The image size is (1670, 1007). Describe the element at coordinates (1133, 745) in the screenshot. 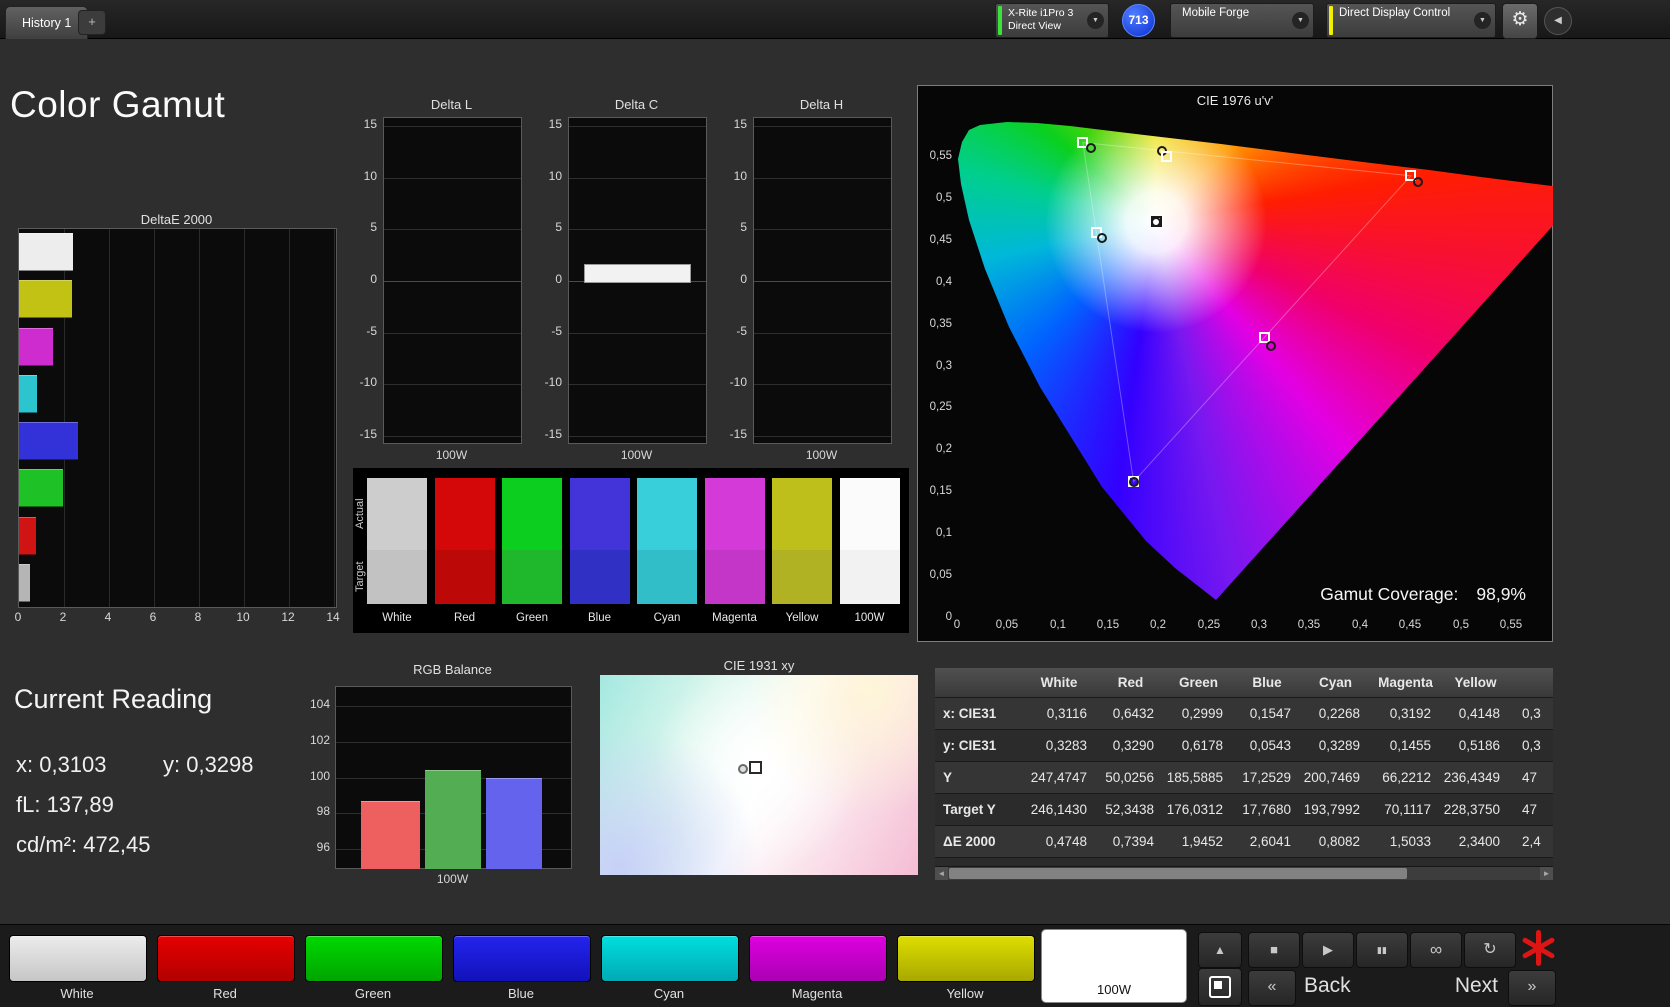

I see `table-cell: 0,3290` at that location.